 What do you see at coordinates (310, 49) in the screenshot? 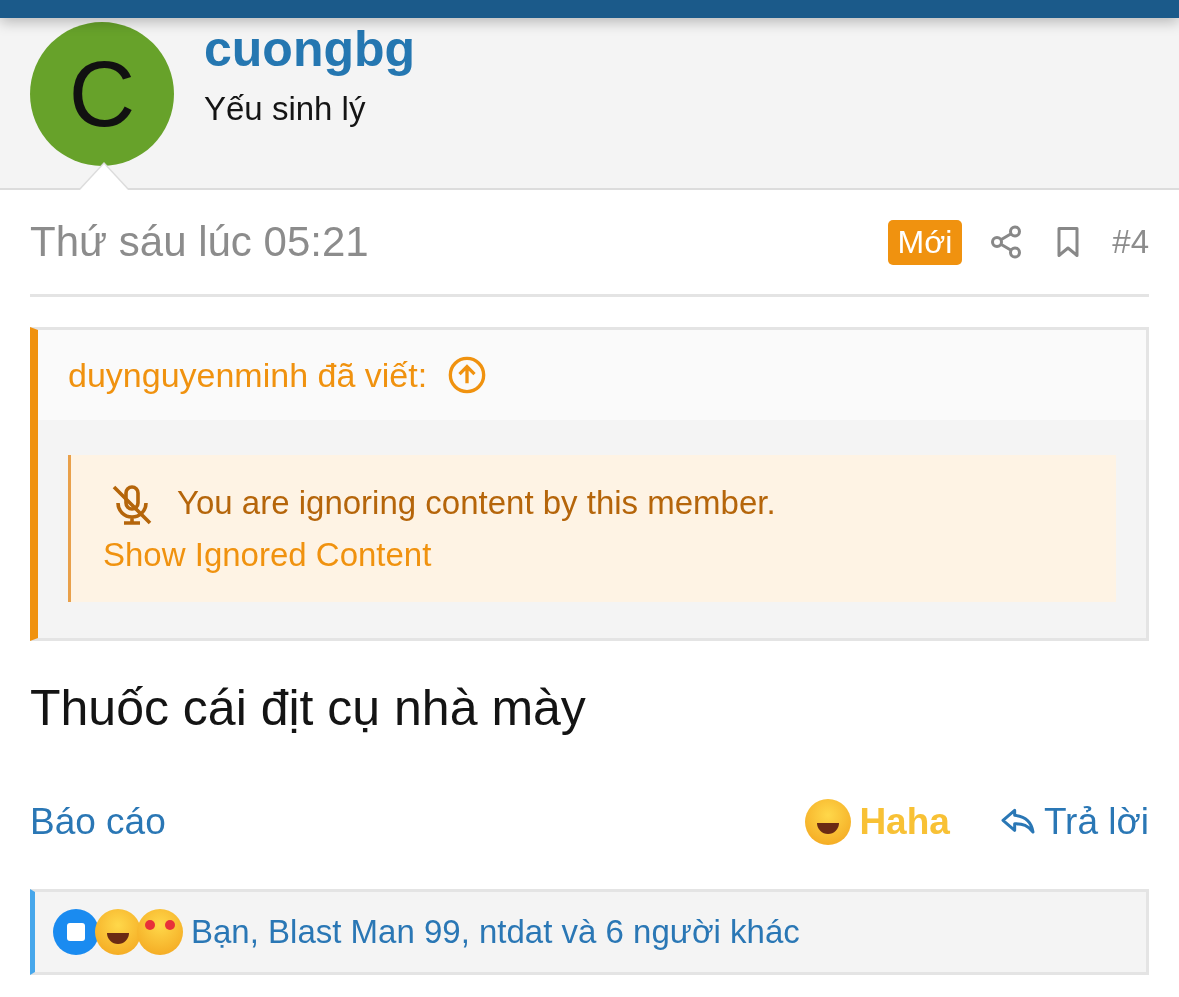
I see `username-link: cuongbg` at bounding box center [310, 49].